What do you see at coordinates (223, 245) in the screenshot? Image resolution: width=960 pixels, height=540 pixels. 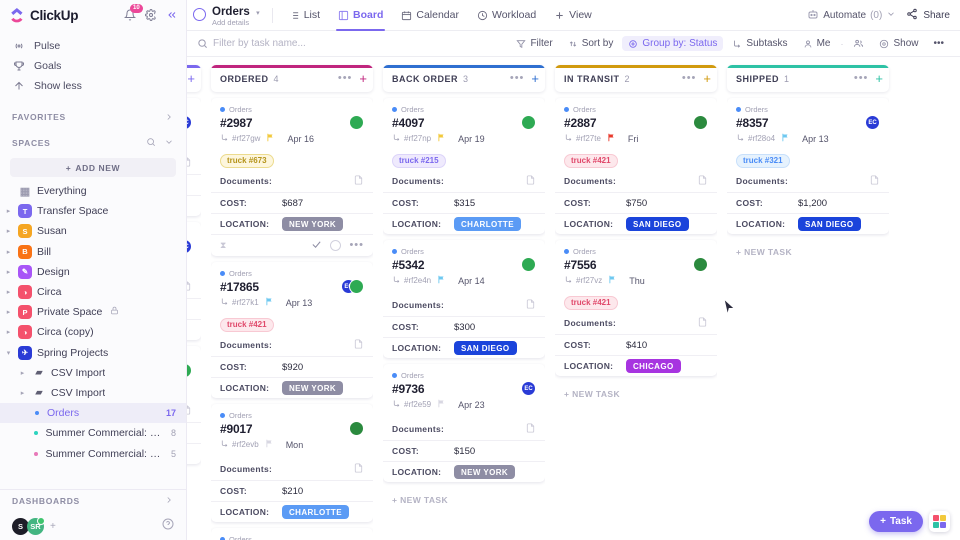 I see `timer-icon: ⧗` at bounding box center [223, 245].